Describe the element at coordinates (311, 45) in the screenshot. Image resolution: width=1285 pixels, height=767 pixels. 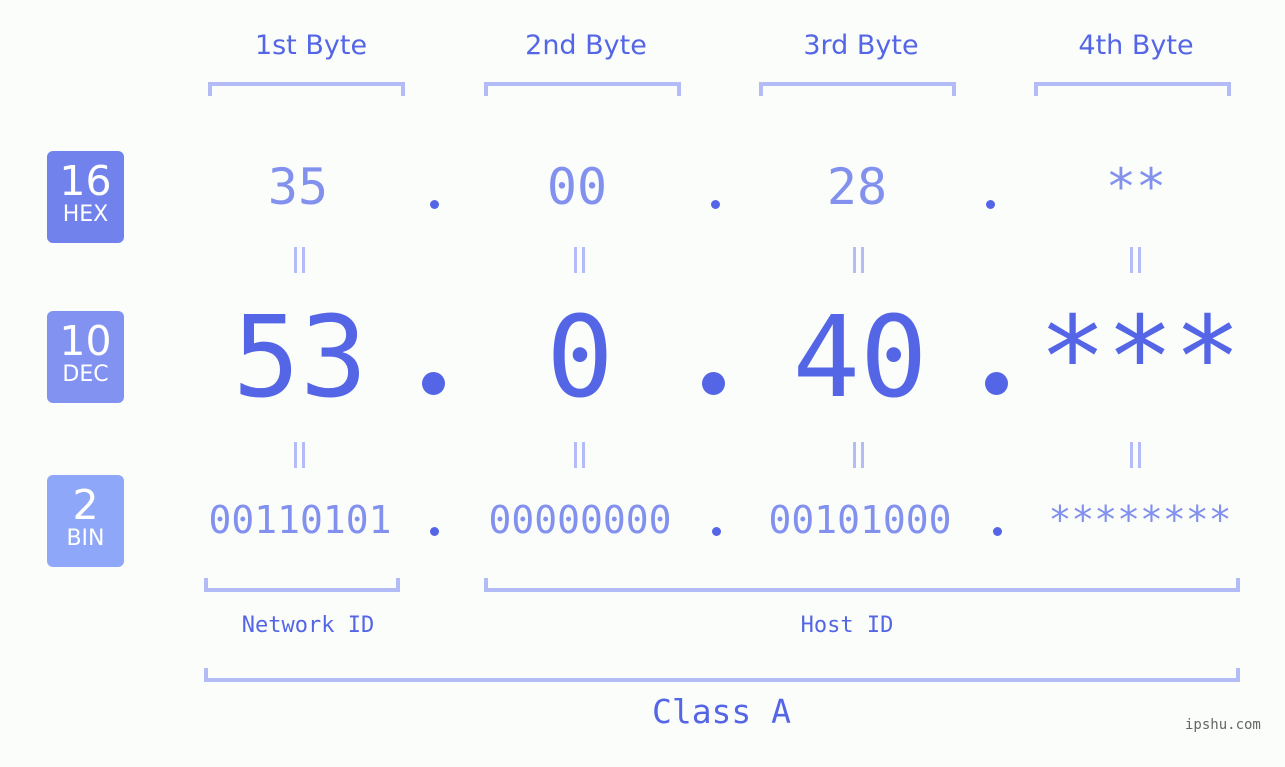
I see `byte-header-1: 1st Byte` at that location.